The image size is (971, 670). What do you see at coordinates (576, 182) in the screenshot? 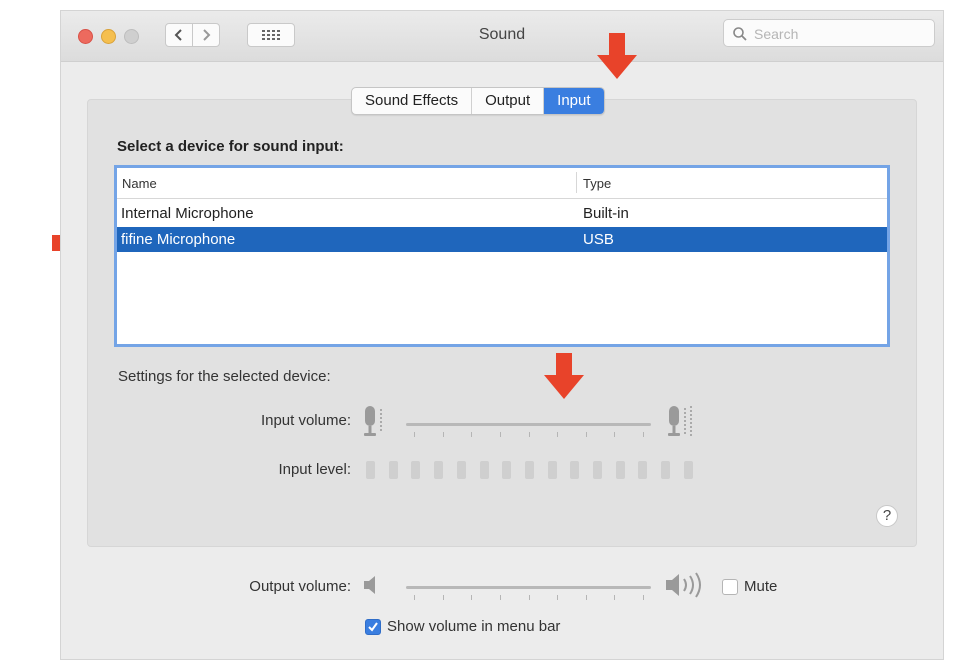
I see `column-divider` at bounding box center [576, 182].